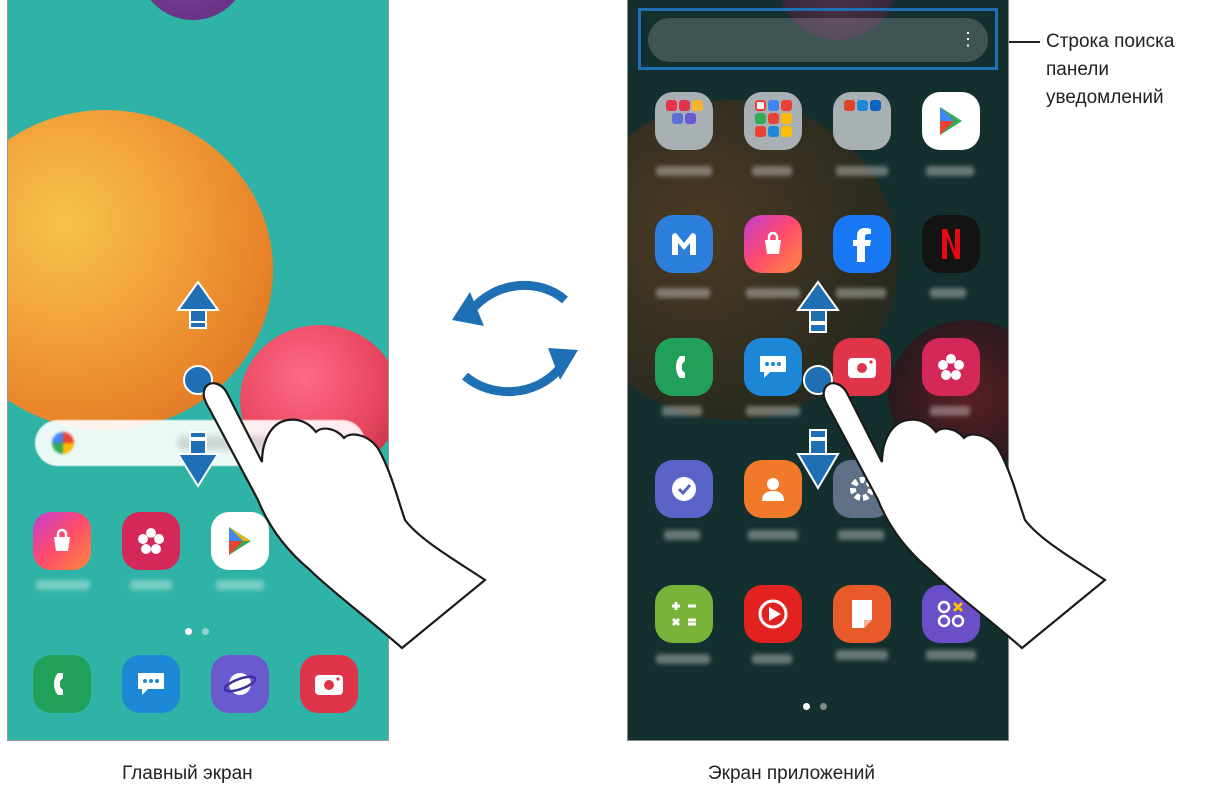 The image size is (1225, 794). Describe the element at coordinates (1133, 70) in the screenshot. I see `search-bar-callout: Строка поиска панели уведомлений` at that location.